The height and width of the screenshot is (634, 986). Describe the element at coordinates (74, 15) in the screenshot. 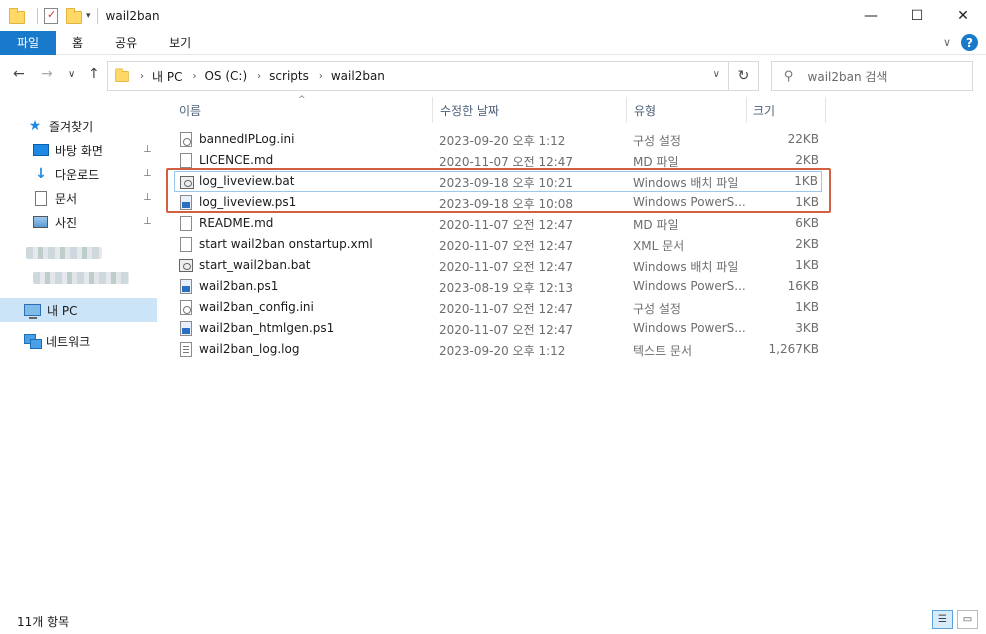

I see `new-folder-icon` at that location.